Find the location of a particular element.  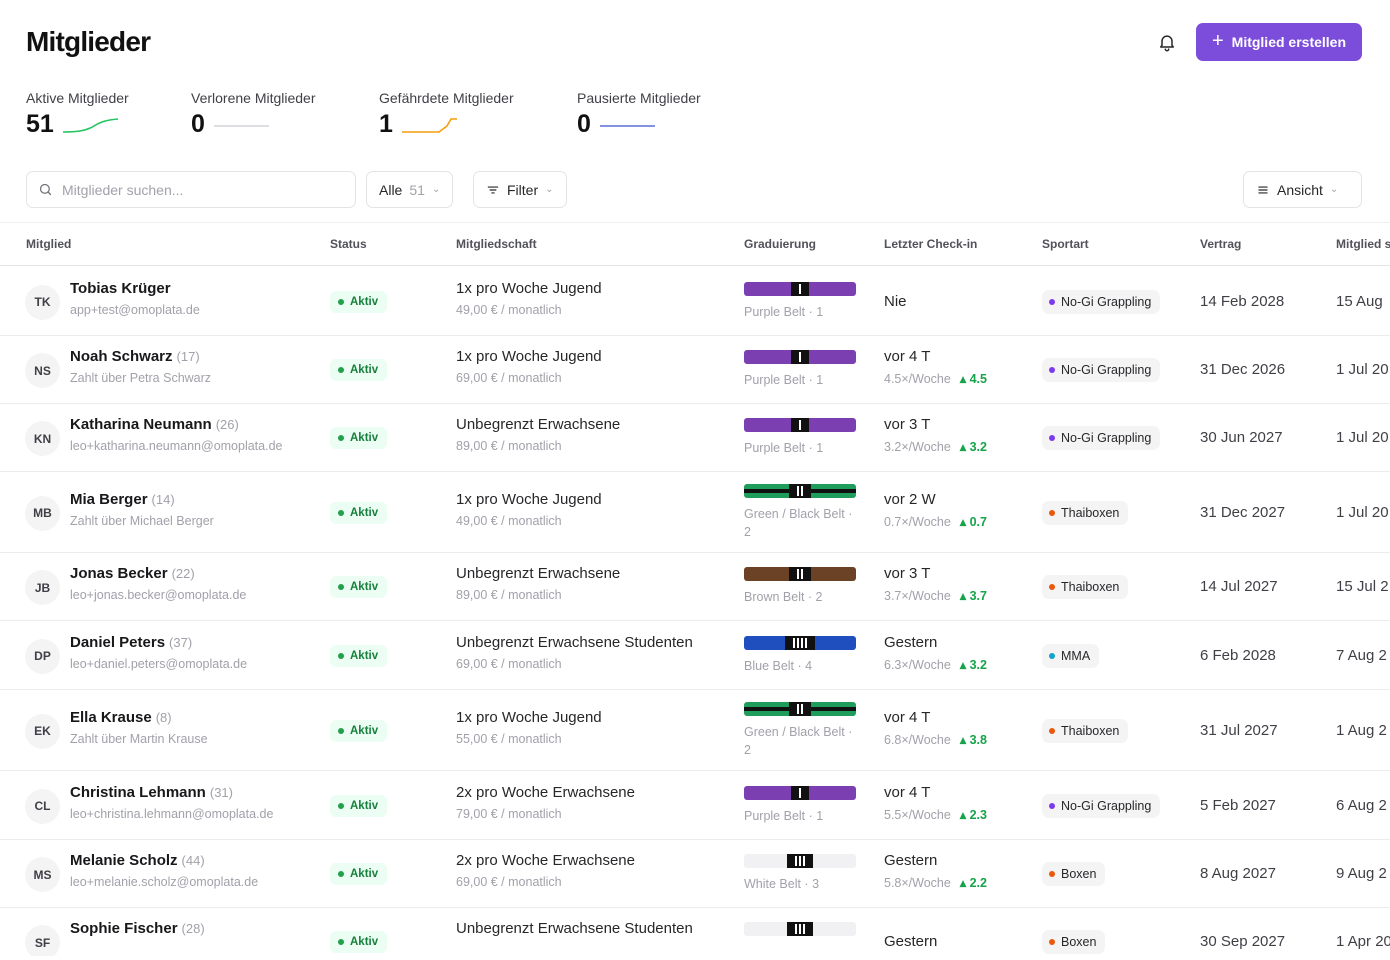

checkin-frequency: 6.3×/Woche ▴ 3.2 is located at coordinates (935, 664).